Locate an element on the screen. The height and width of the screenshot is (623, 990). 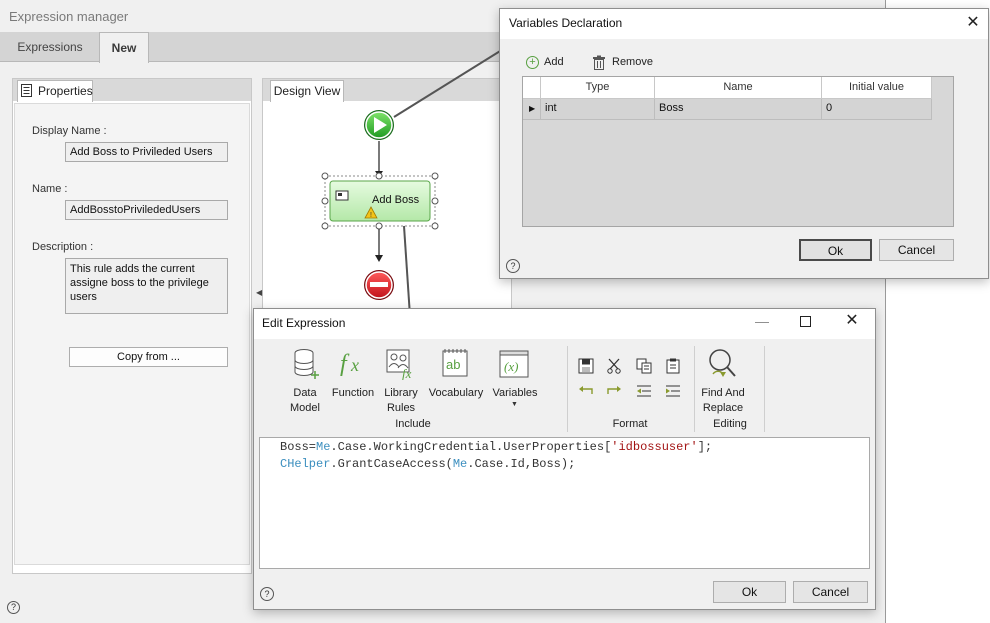
display-name-field: Add Boss to Privileded Users is located at coordinates (146, 152).